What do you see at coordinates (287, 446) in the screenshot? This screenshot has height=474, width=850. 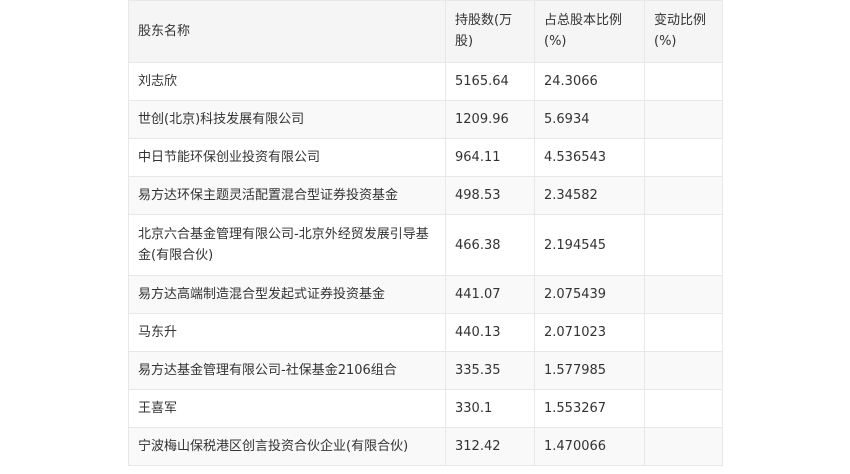 I see `shareholder-name-cell: 宁波梅山保税港区创言投资合伙企业(有限合伙)` at bounding box center [287, 446].